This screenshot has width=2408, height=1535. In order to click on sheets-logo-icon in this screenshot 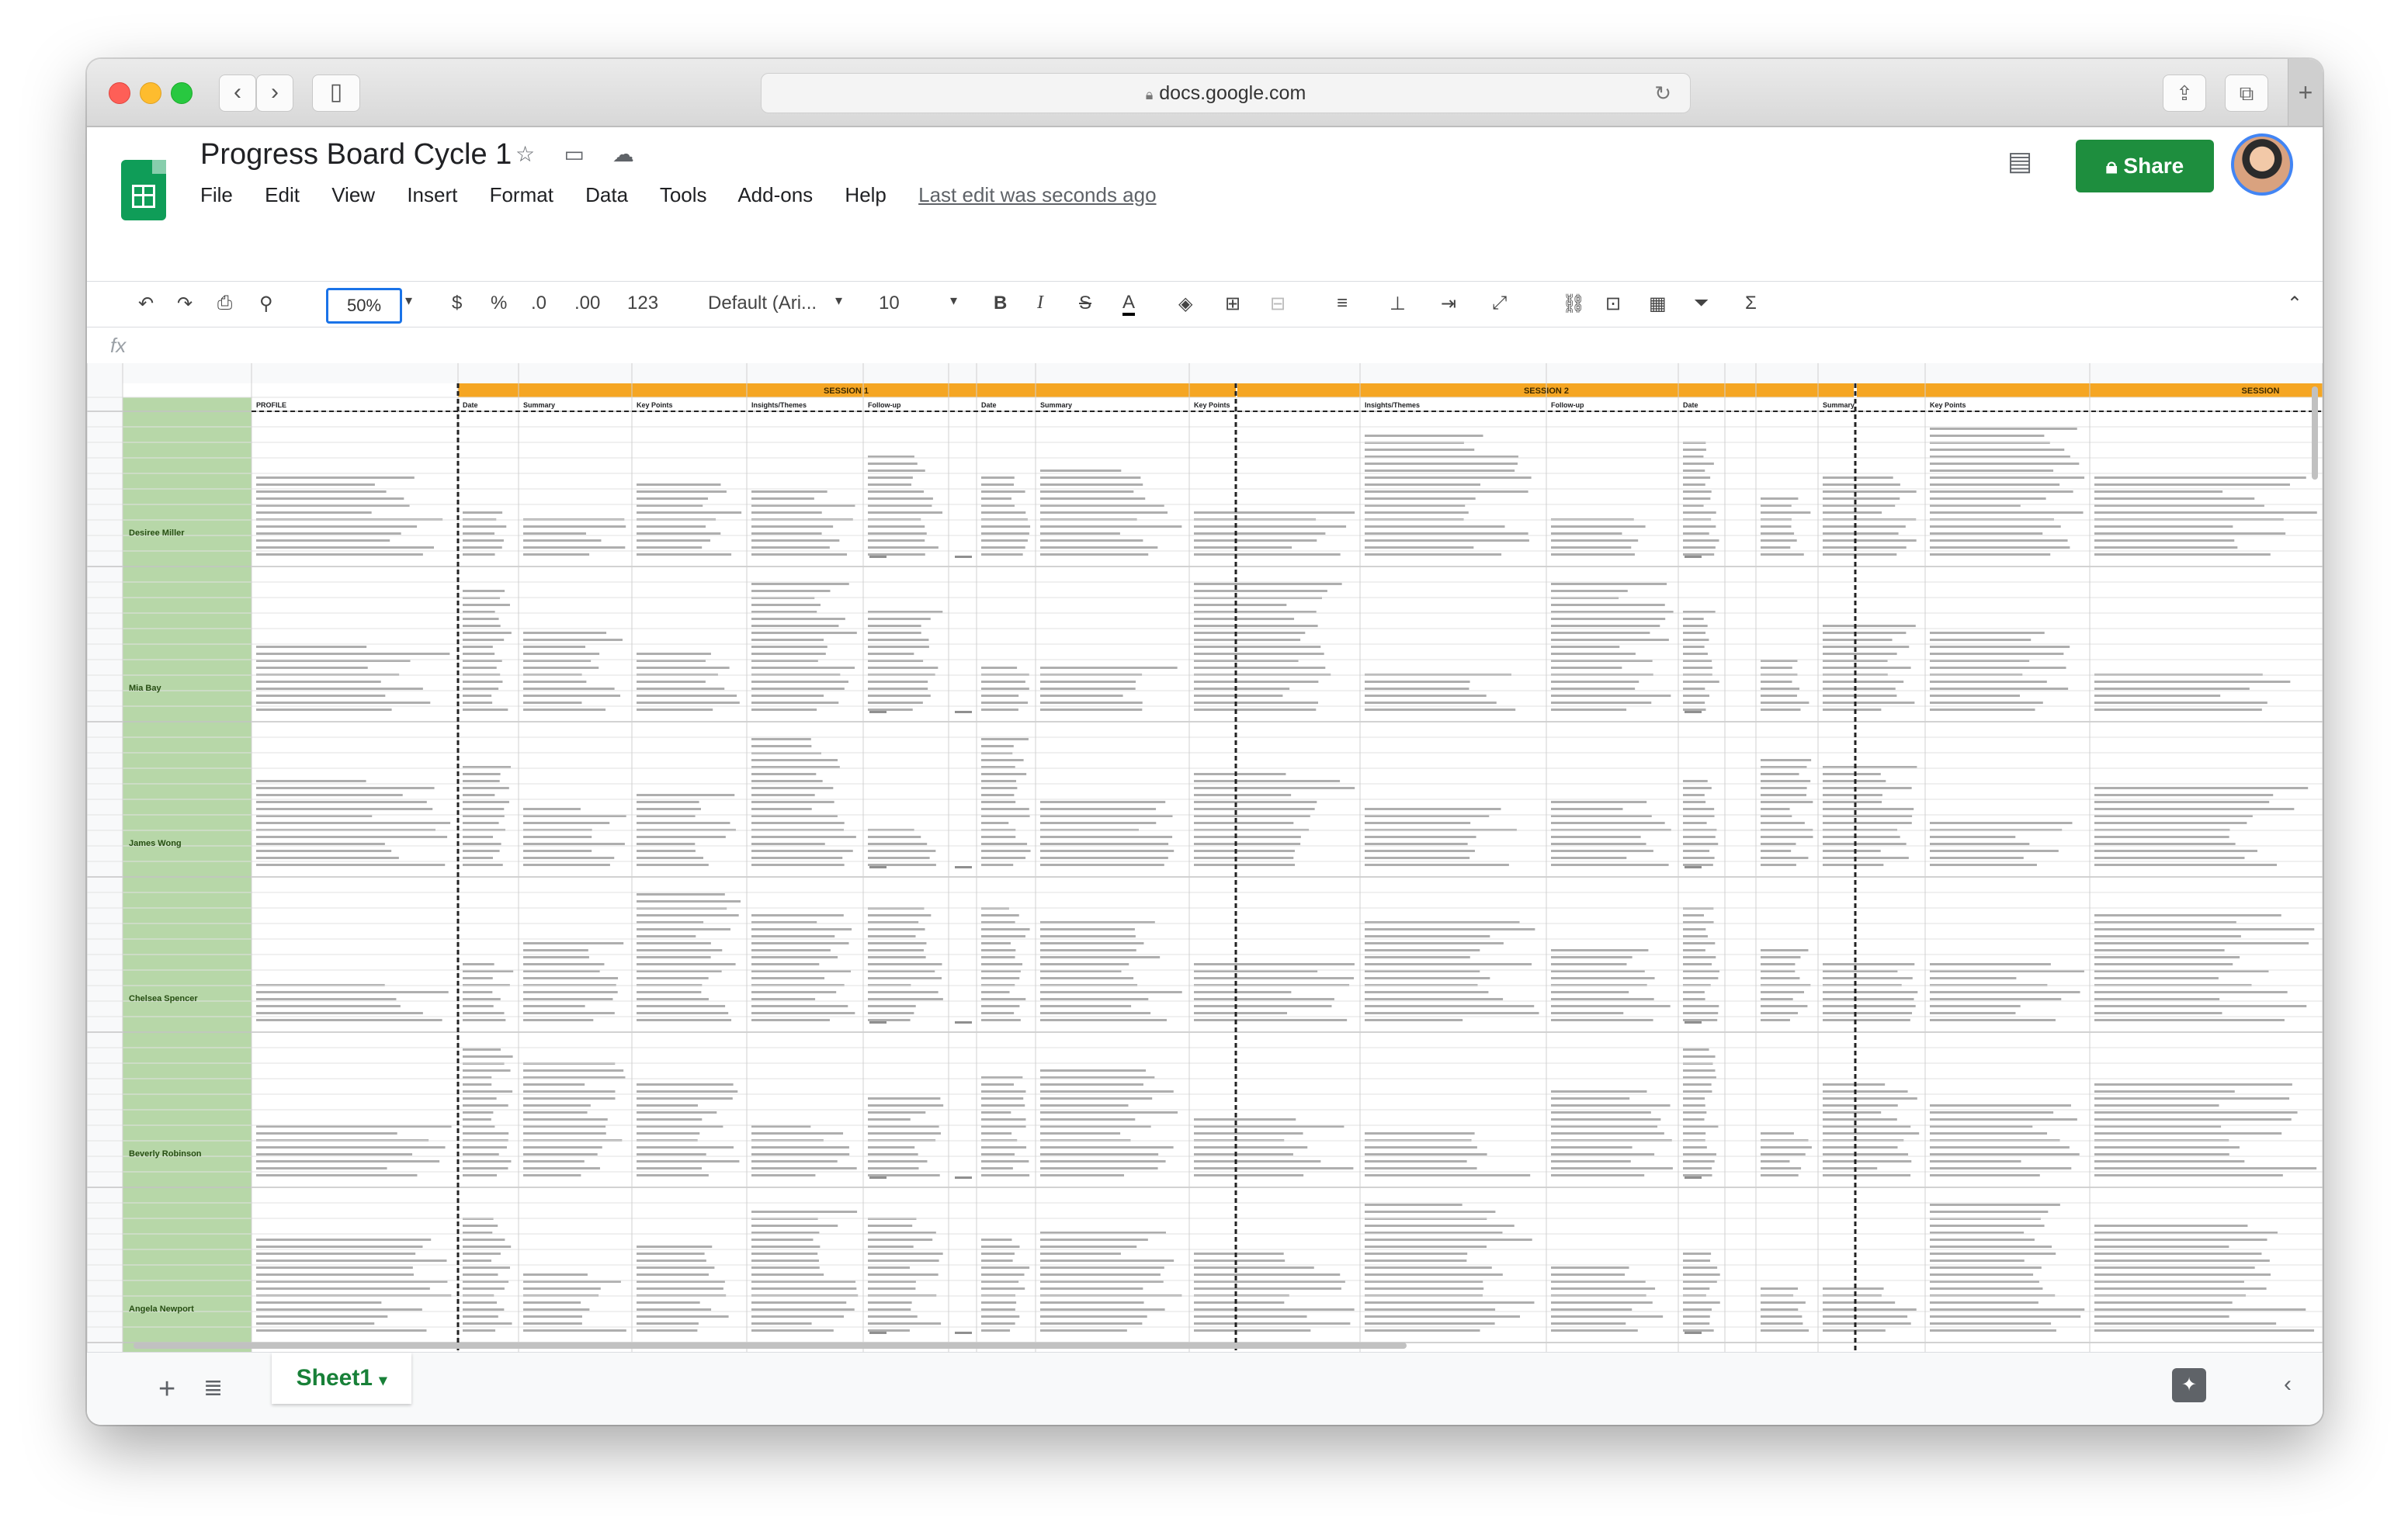, I will do `click(143, 190)`.